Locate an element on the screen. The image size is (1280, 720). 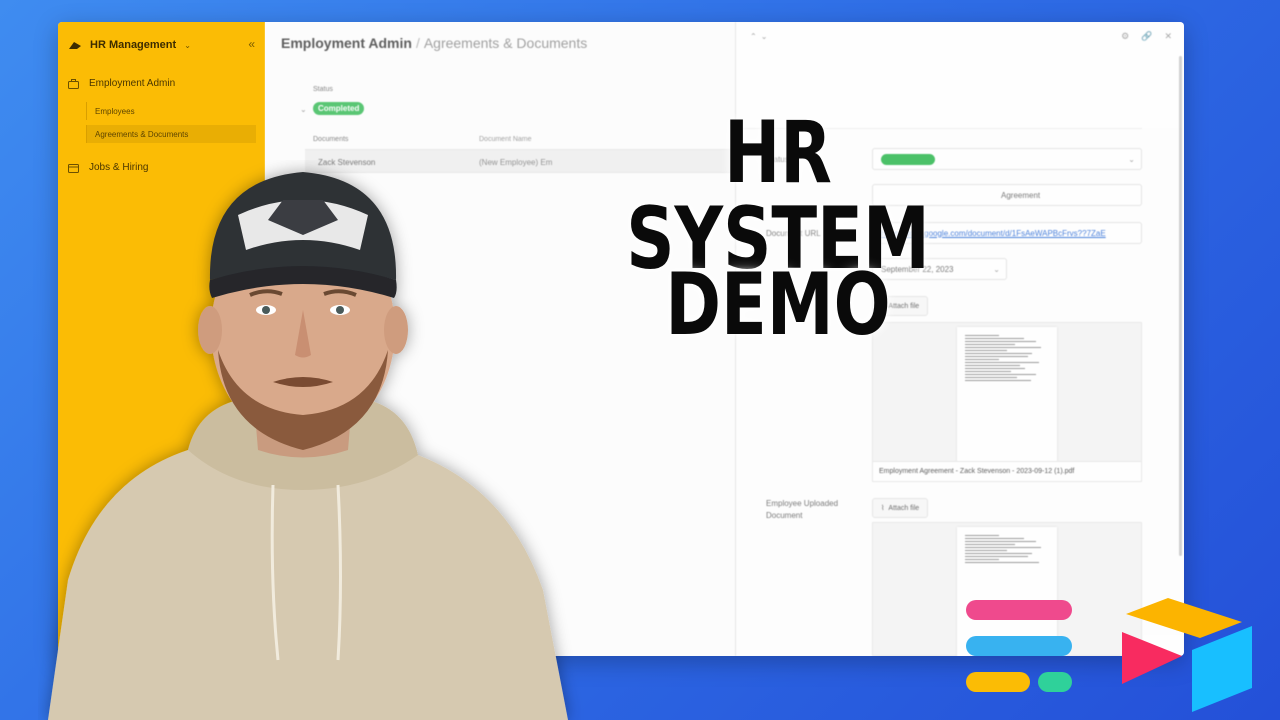
attach-file-label: Attach file is located at coordinates (904, 508).